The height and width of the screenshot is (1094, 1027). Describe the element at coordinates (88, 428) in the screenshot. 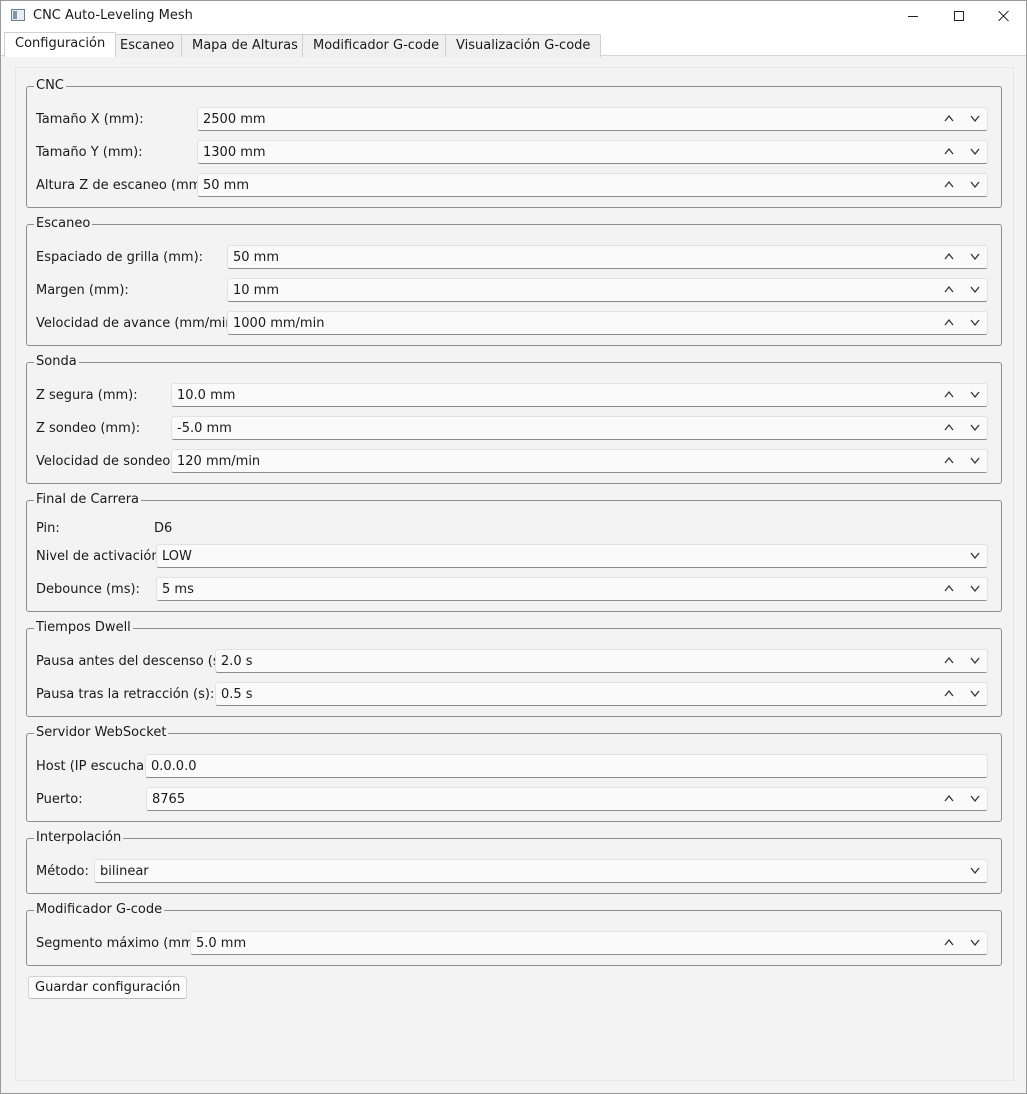

I see `probe-z-label: Z sondeo (mm):` at that location.